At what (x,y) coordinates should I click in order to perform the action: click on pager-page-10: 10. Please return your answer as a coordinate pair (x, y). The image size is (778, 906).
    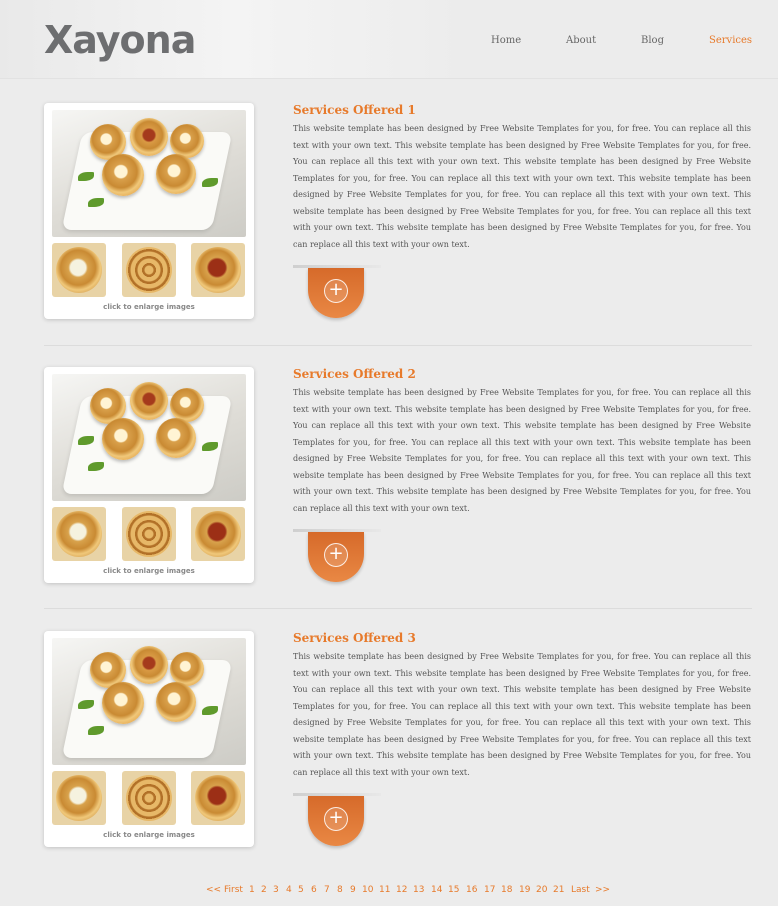
    Looking at the image, I should click on (367, 890).